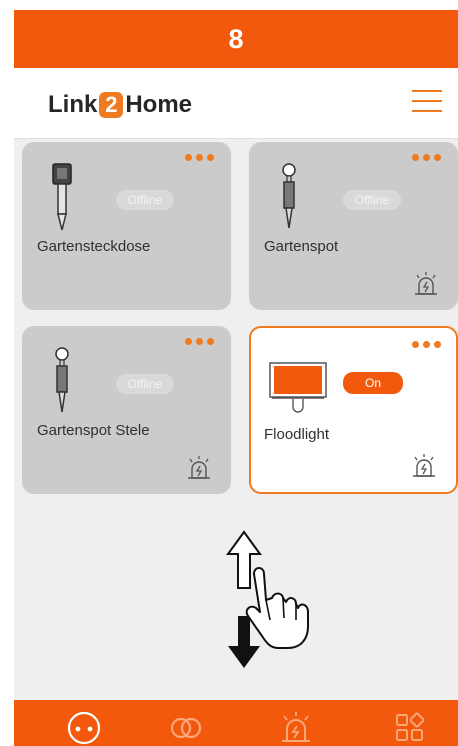 The width and height of the screenshot is (458, 746). Describe the element at coordinates (62, 380) in the screenshot. I see `garden-spot-pole-icon` at that location.